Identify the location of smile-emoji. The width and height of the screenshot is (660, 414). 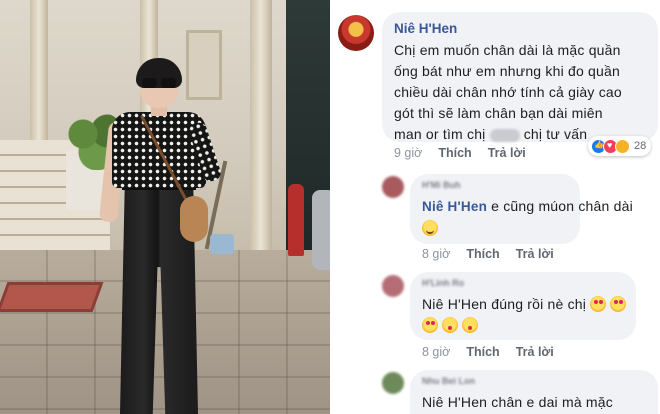
(430, 228).